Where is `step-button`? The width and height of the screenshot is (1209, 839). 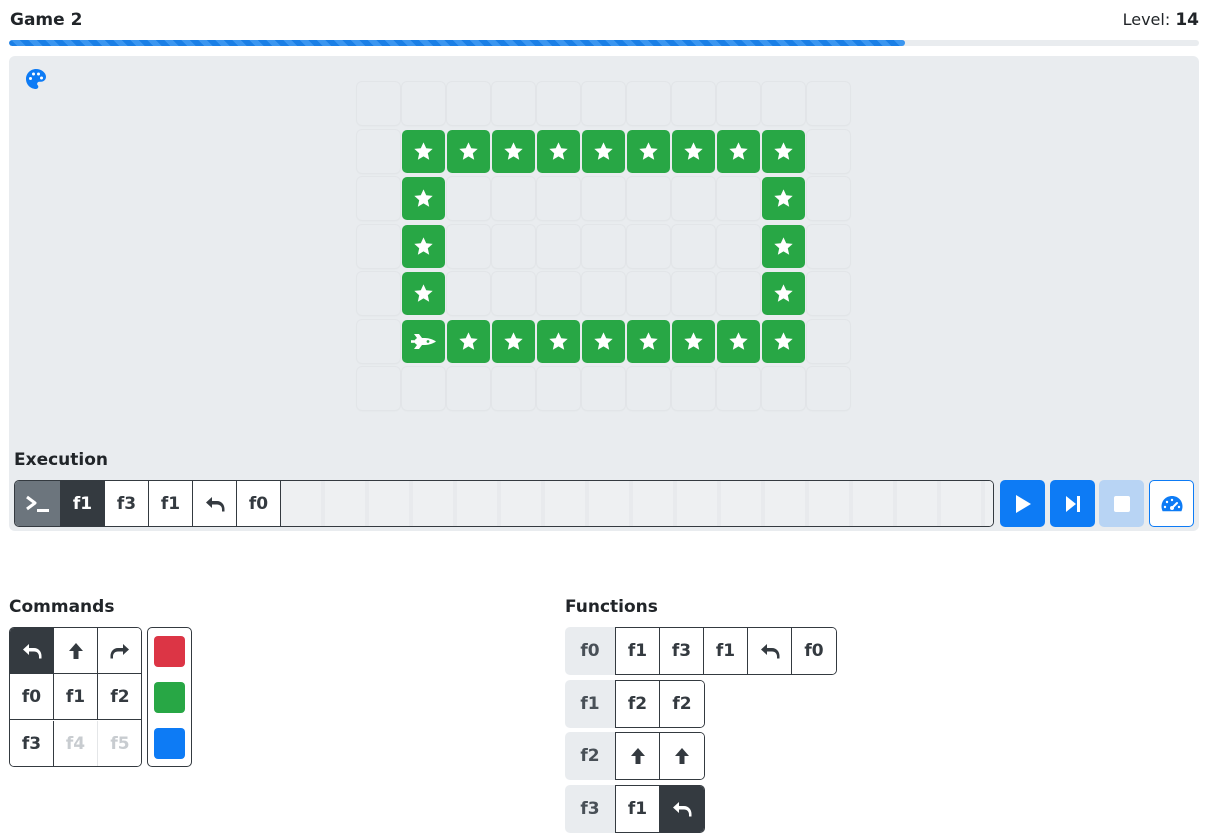 step-button is located at coordinates (1072, 503).